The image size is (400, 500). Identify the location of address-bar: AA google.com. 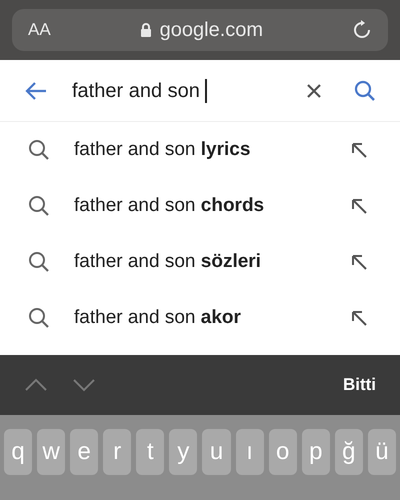
(200, 30).